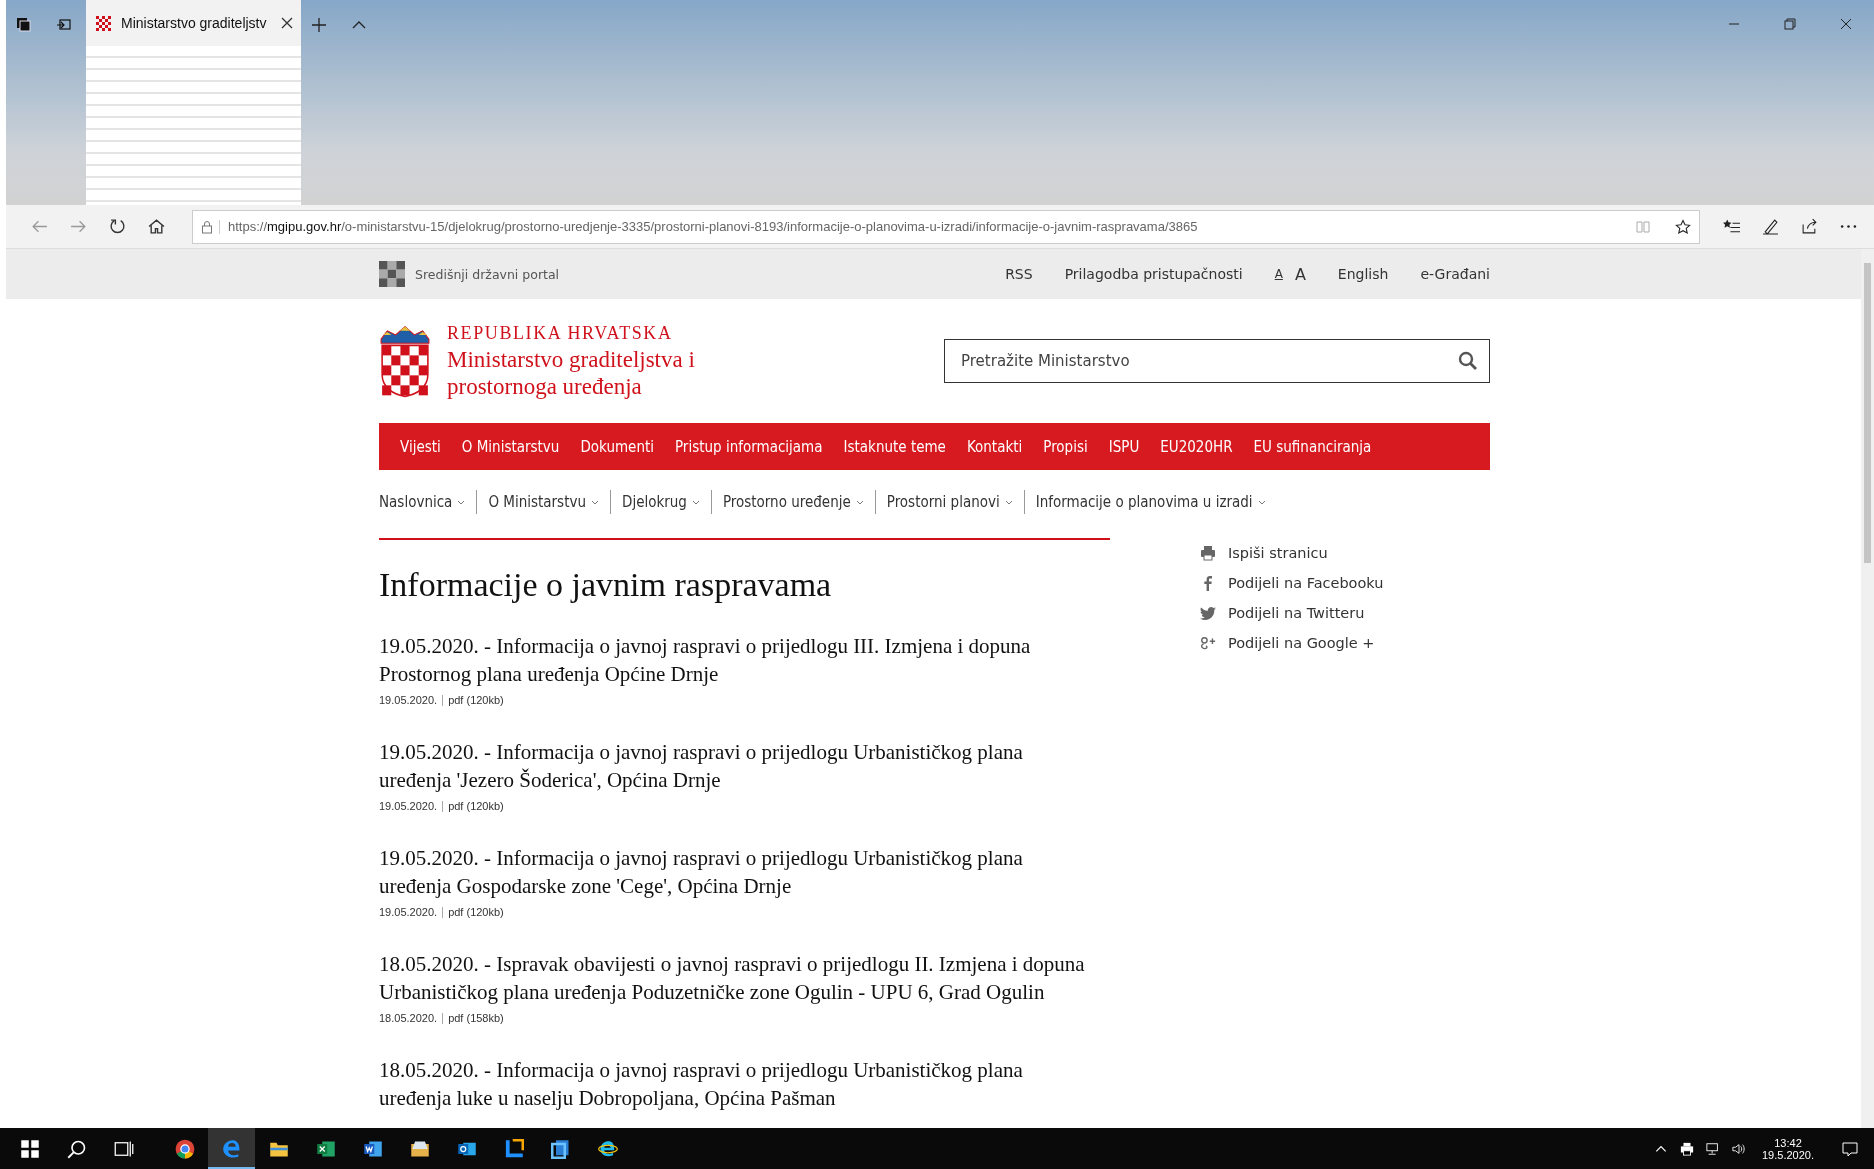  I want to click on utility-link: RSS, so click(1019, 274).